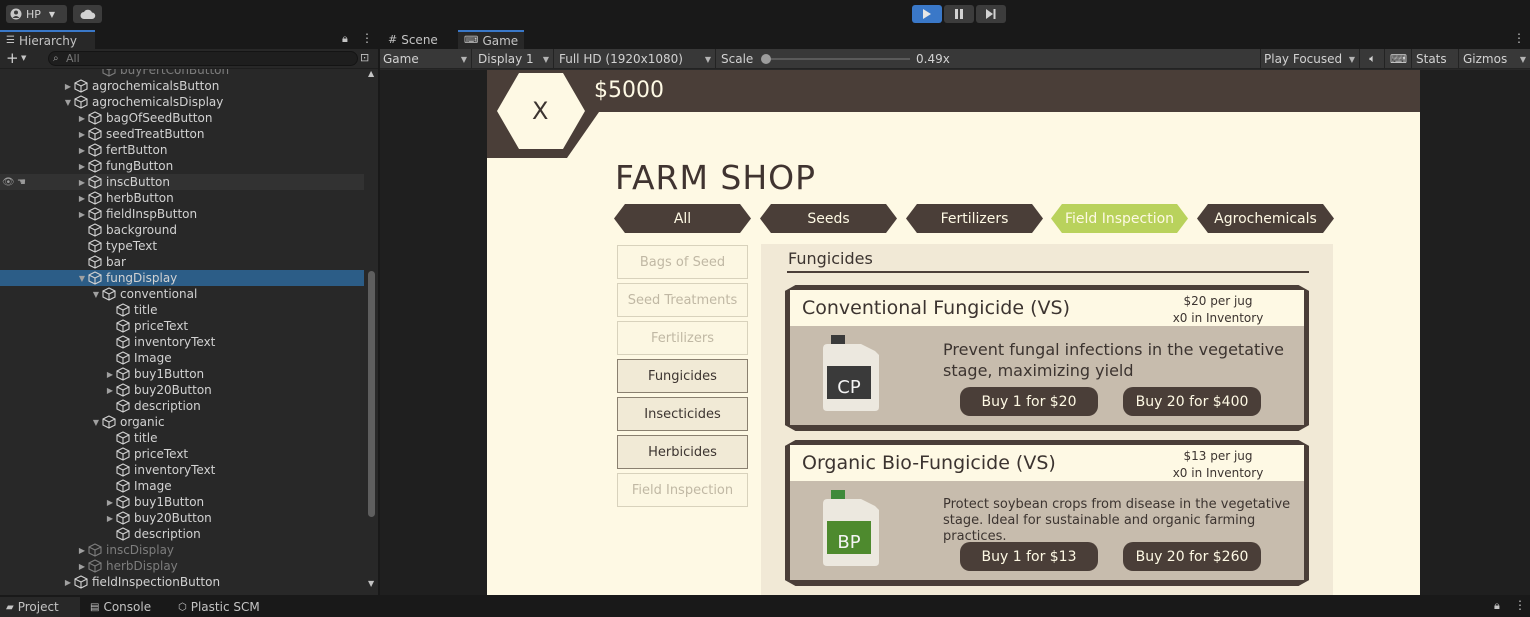 The image size is (1530, 617). What do you see at coordinates (974, 218) in the screenshot?
I see `category-tab: Fertilizers` at bounding box center [974, 218].